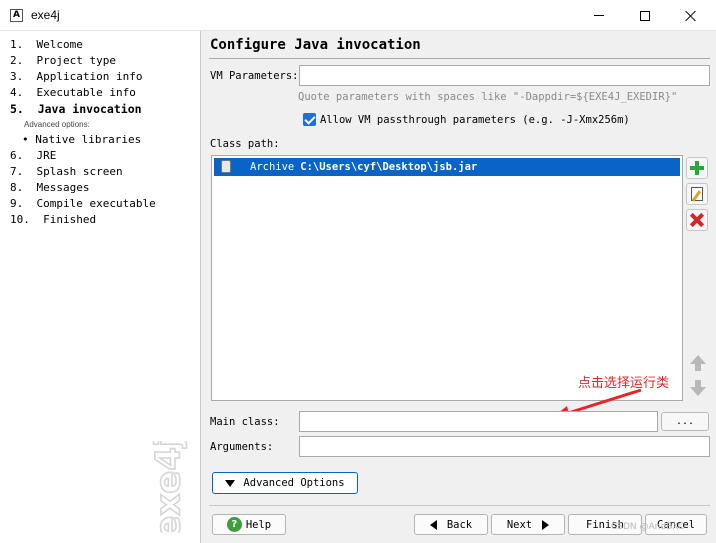 The height and width of the screenshot is (543, 716). Describe the element at coordinates (546, 524) in the screenshot. I see `arrow-right-icon` at that location.